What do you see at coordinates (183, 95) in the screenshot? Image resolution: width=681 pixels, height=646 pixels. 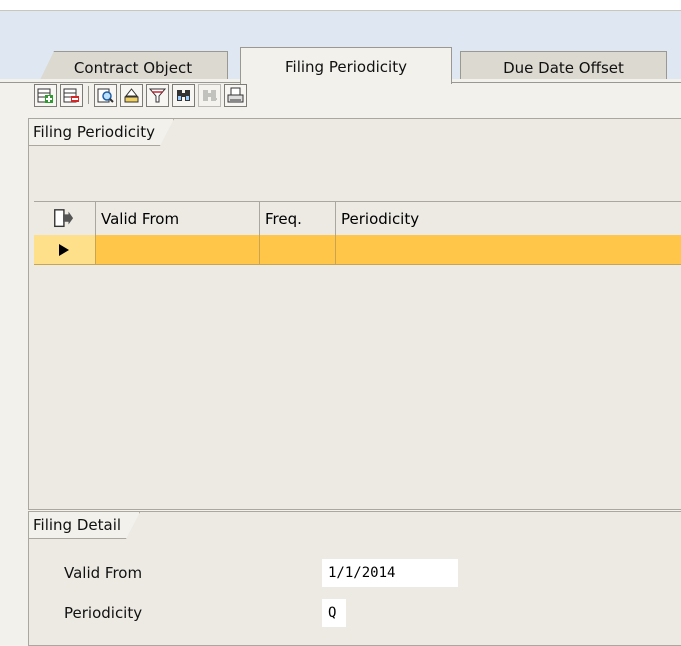 I see `find-icon` at bounding box center [183, 95].